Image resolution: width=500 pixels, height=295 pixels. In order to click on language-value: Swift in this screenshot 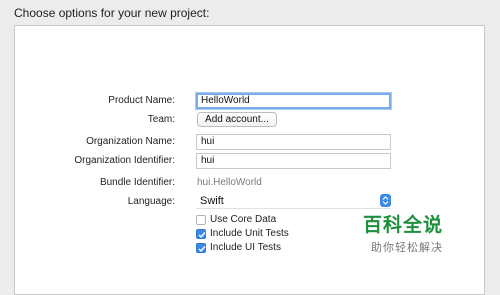, I will do `click(212, 201)`.